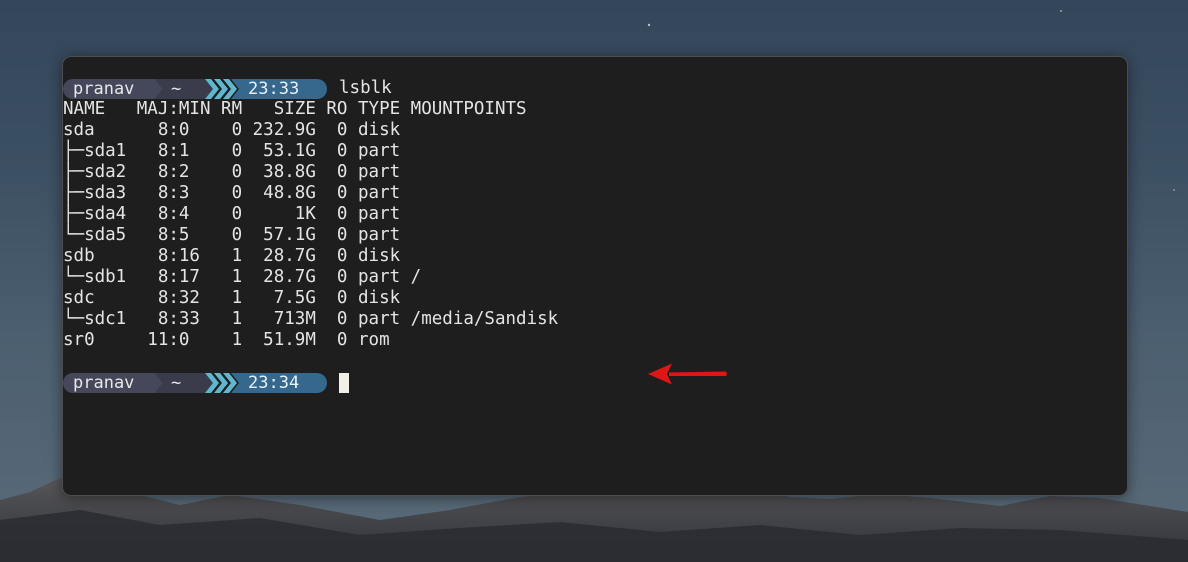 This screenshot has width=1188, height=562. What do you see at coordinates (232, 130) in the screenshot?
I see `output-row-sda: sda 8:0 0 232.9G 0 disk` at bounding box center [232, 130].